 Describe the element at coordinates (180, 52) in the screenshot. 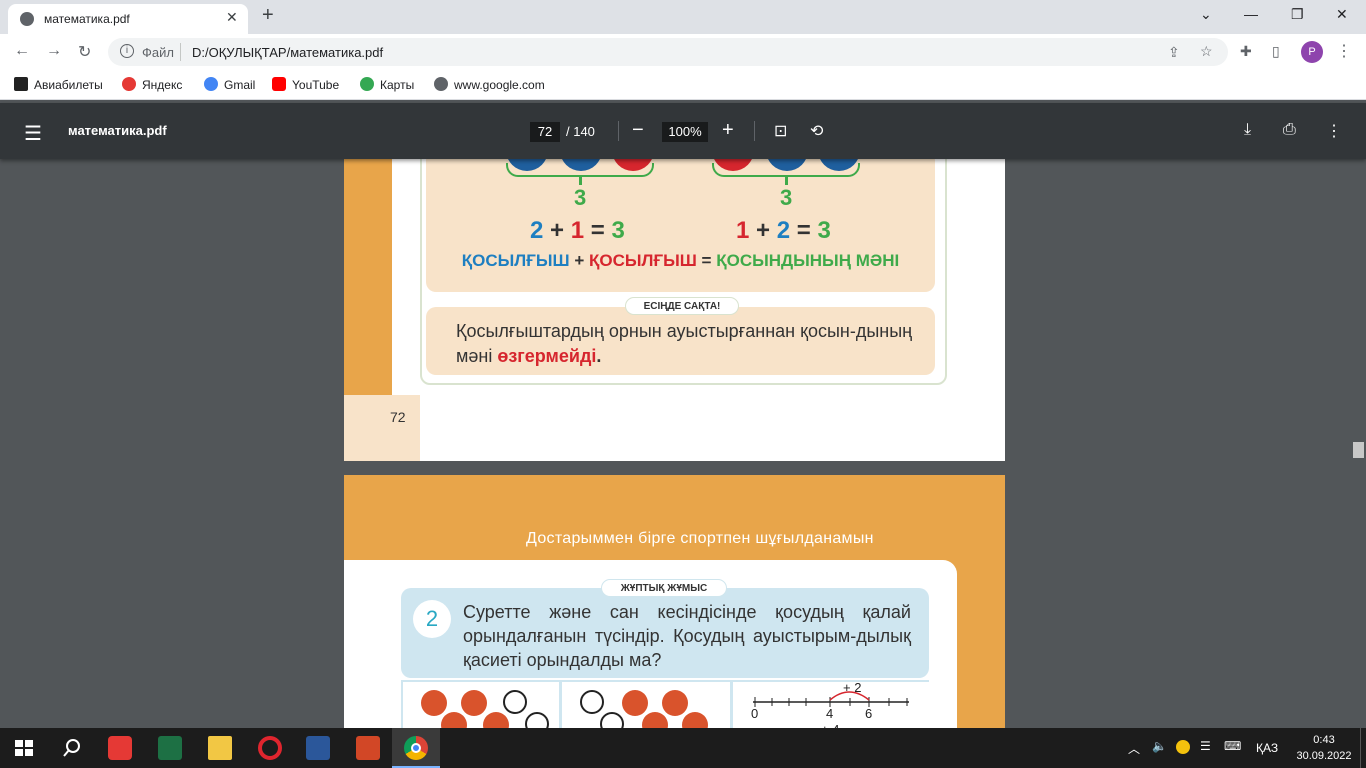

I see `url-divider` at that location.